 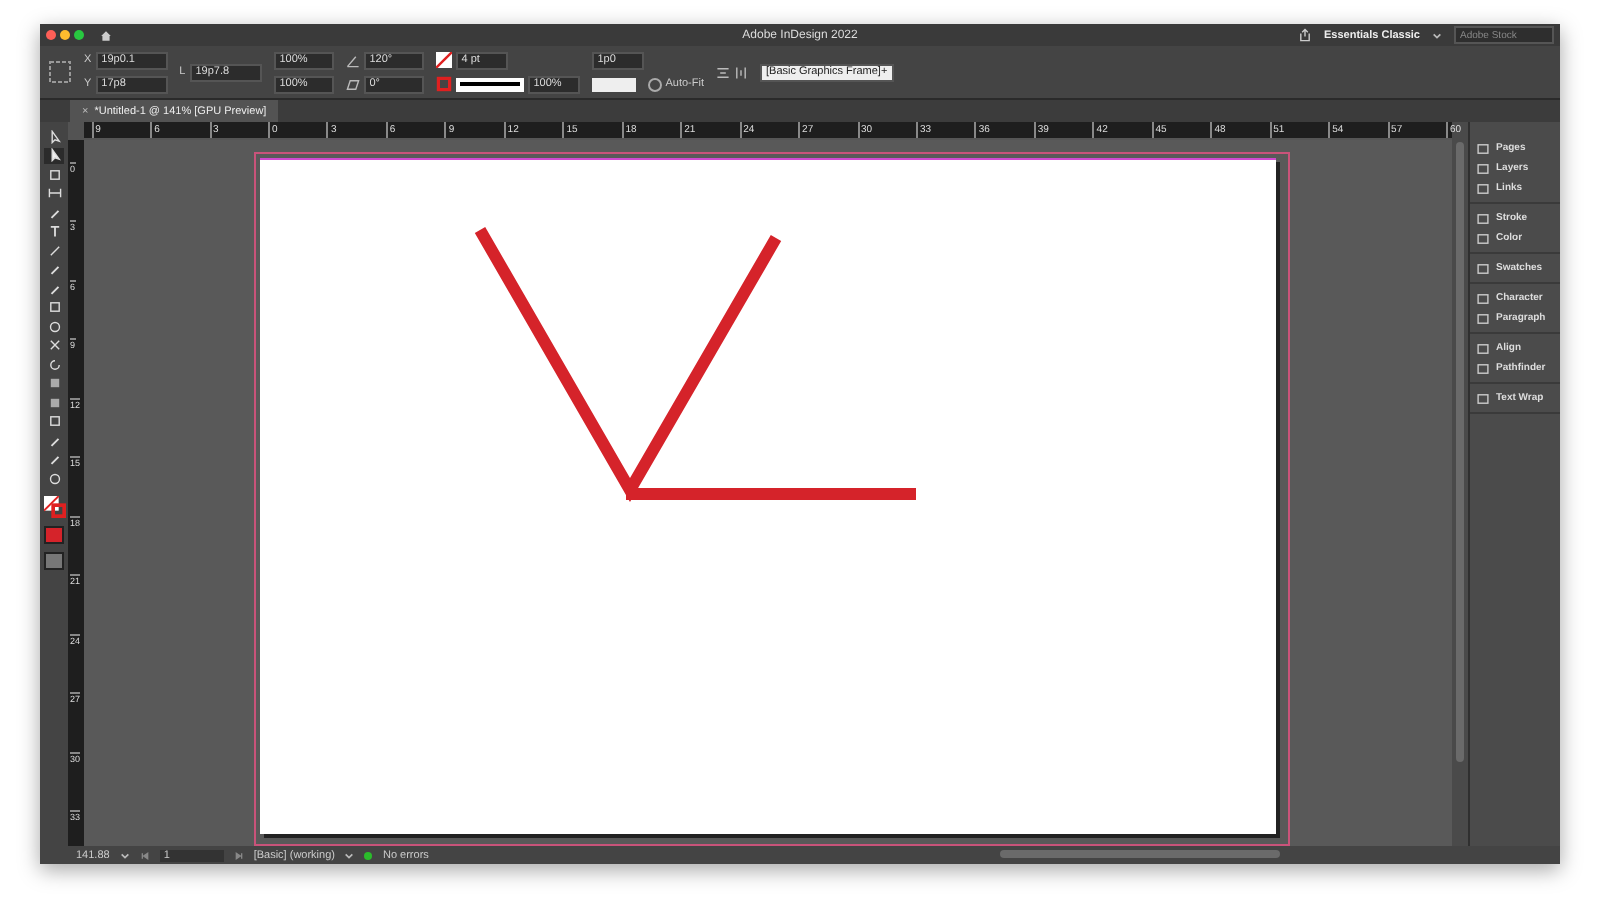 What do you see at coordinates (79, 35) in the screenshot?
I see `zoom-light` at bounding box center [79, 35].